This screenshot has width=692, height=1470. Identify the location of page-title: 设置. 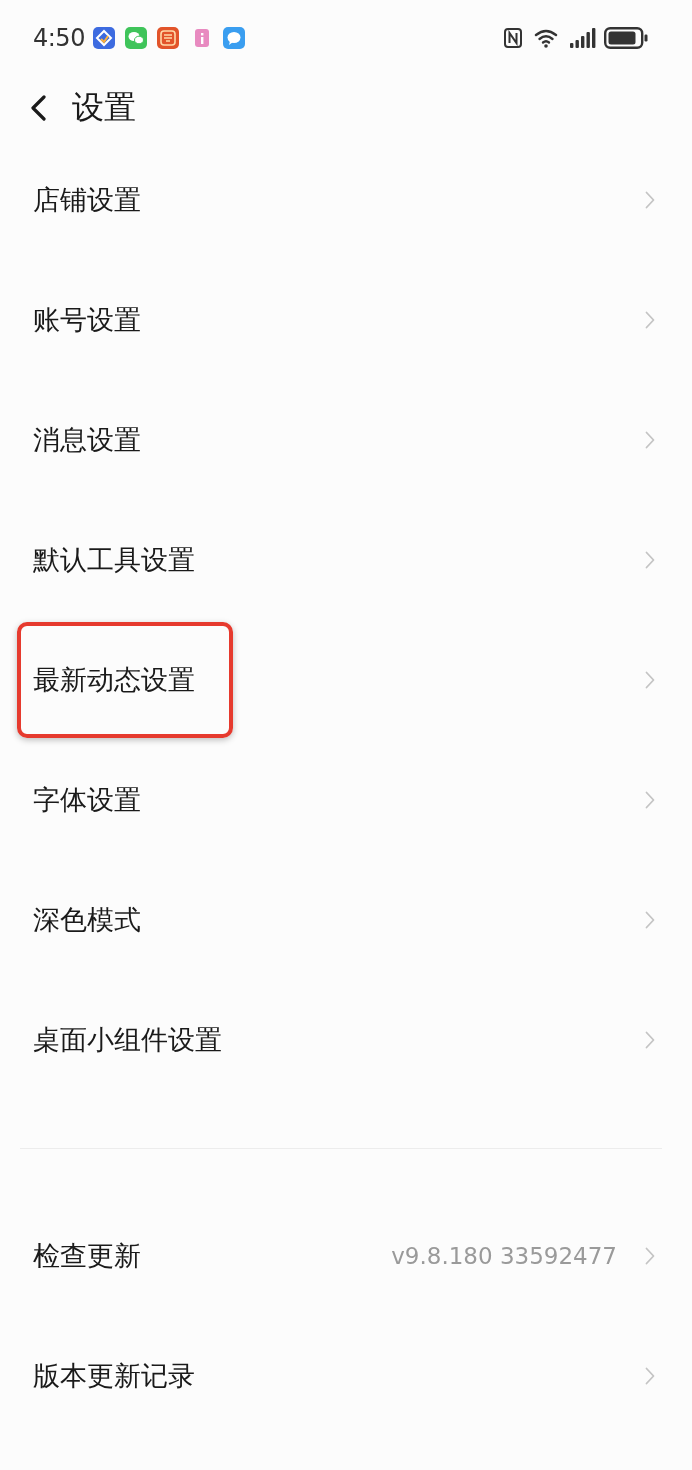
(104, 107).